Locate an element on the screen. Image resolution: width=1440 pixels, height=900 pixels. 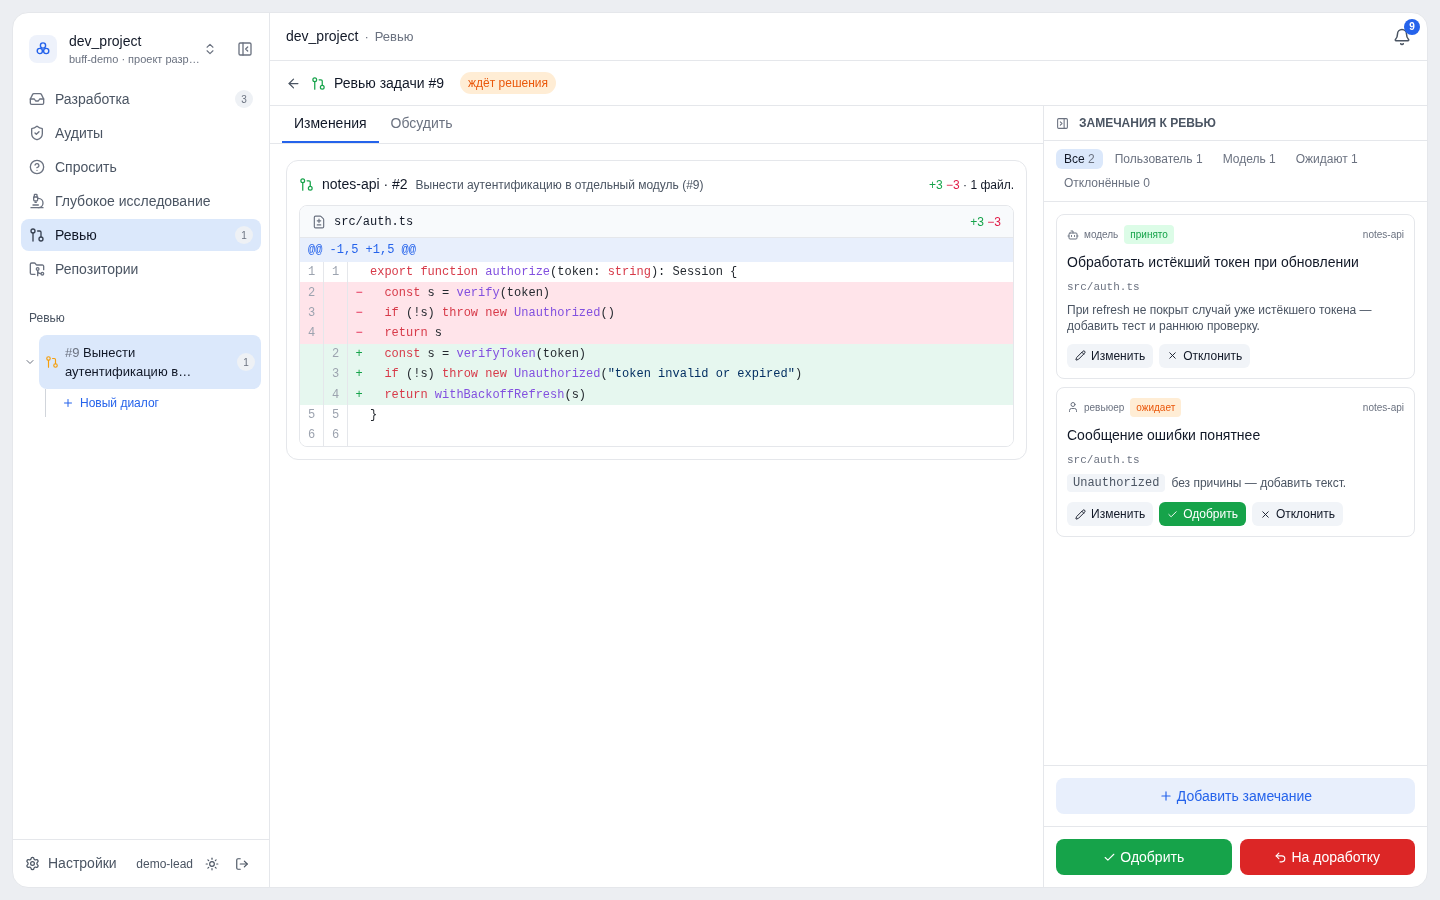
settings-icon is located at coordinates (32, 863).